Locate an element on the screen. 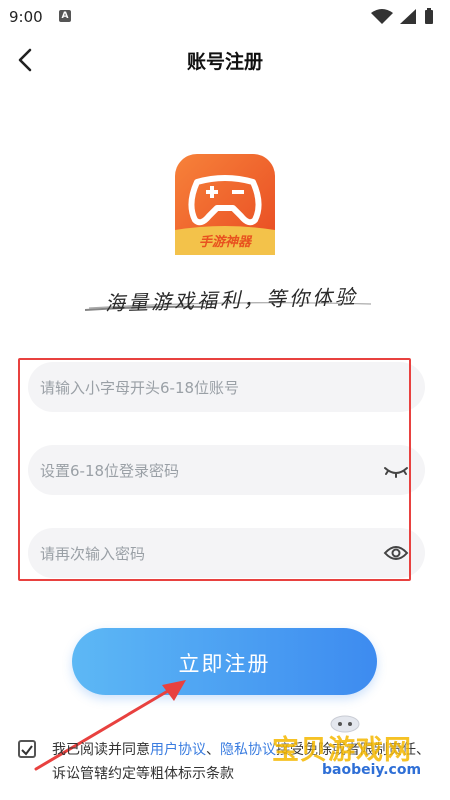 The height and width of the screenshot is (800, 450). battery-icon is located at coordinates (429, 17).